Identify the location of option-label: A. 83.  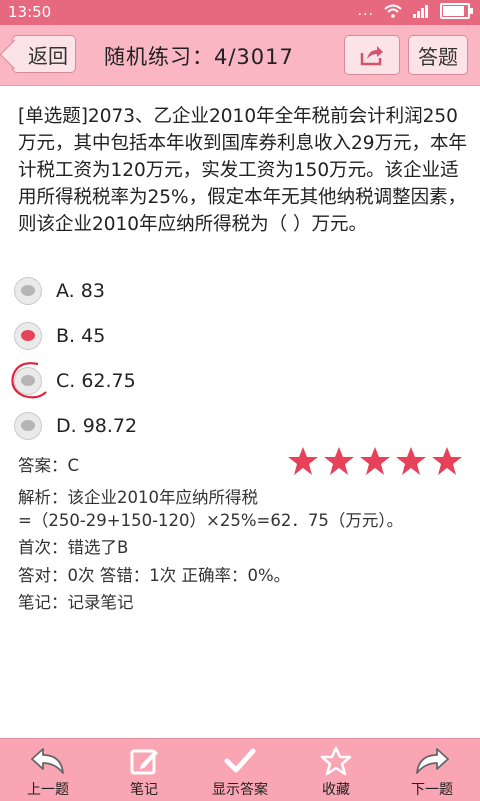
(80, 290).